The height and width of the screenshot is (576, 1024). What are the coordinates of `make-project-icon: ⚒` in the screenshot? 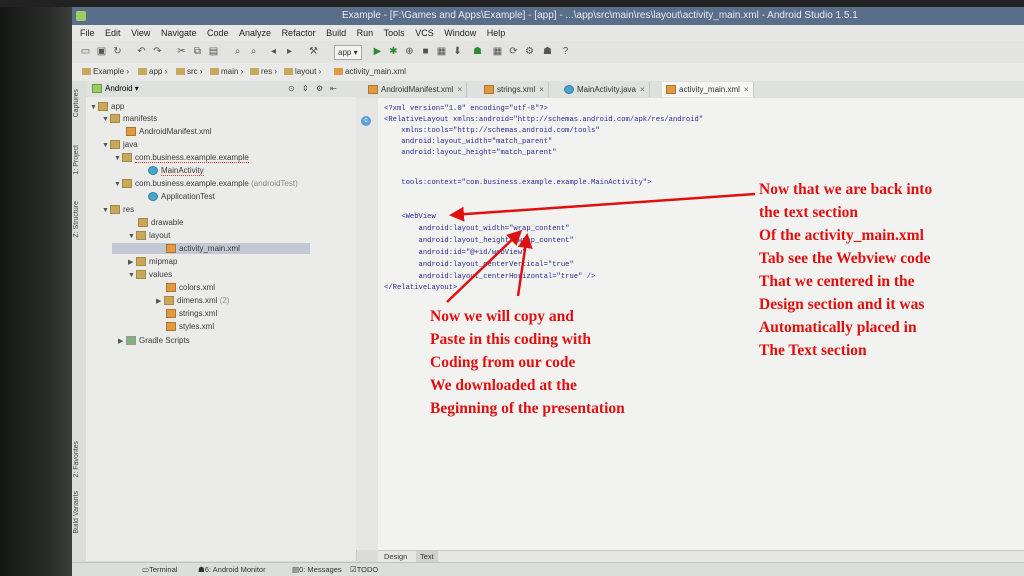 It's located at (313, 51).